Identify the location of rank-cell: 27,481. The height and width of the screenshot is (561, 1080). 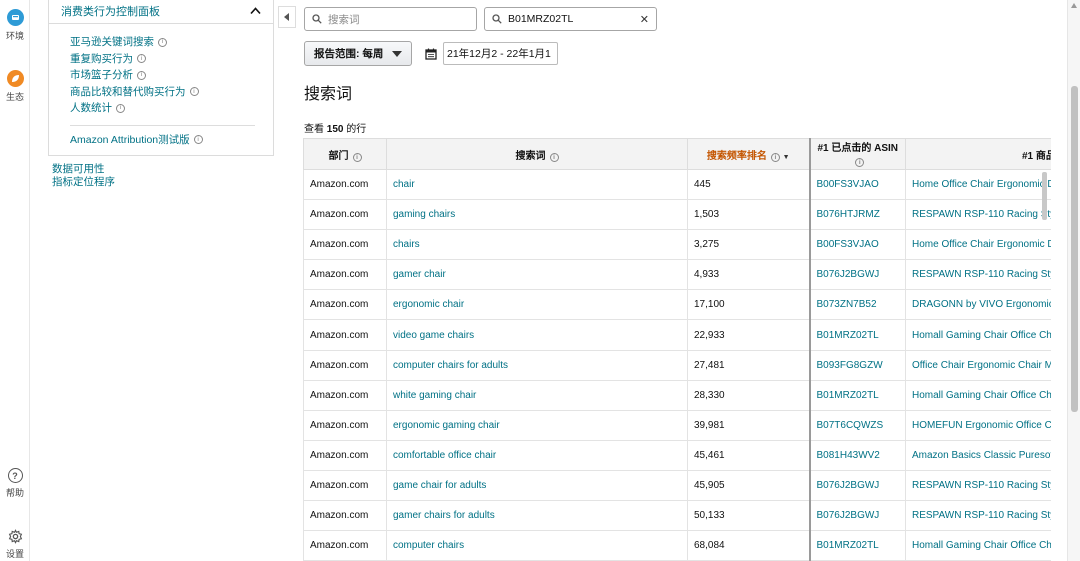
(748, 365).